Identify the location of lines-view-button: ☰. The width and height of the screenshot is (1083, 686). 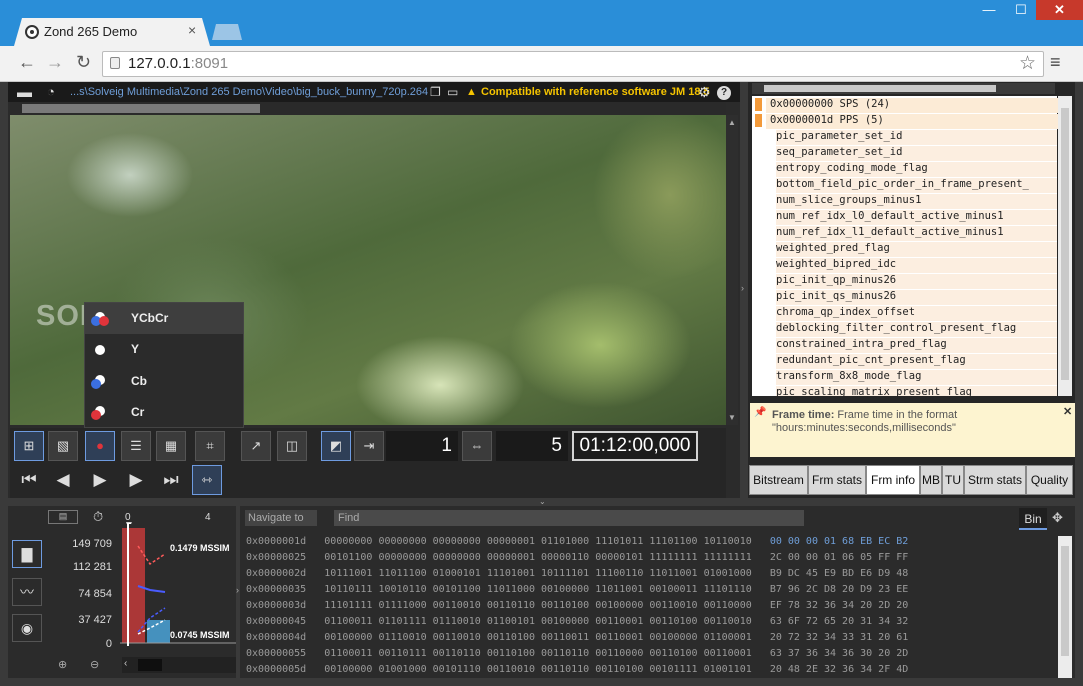
(136, 446).